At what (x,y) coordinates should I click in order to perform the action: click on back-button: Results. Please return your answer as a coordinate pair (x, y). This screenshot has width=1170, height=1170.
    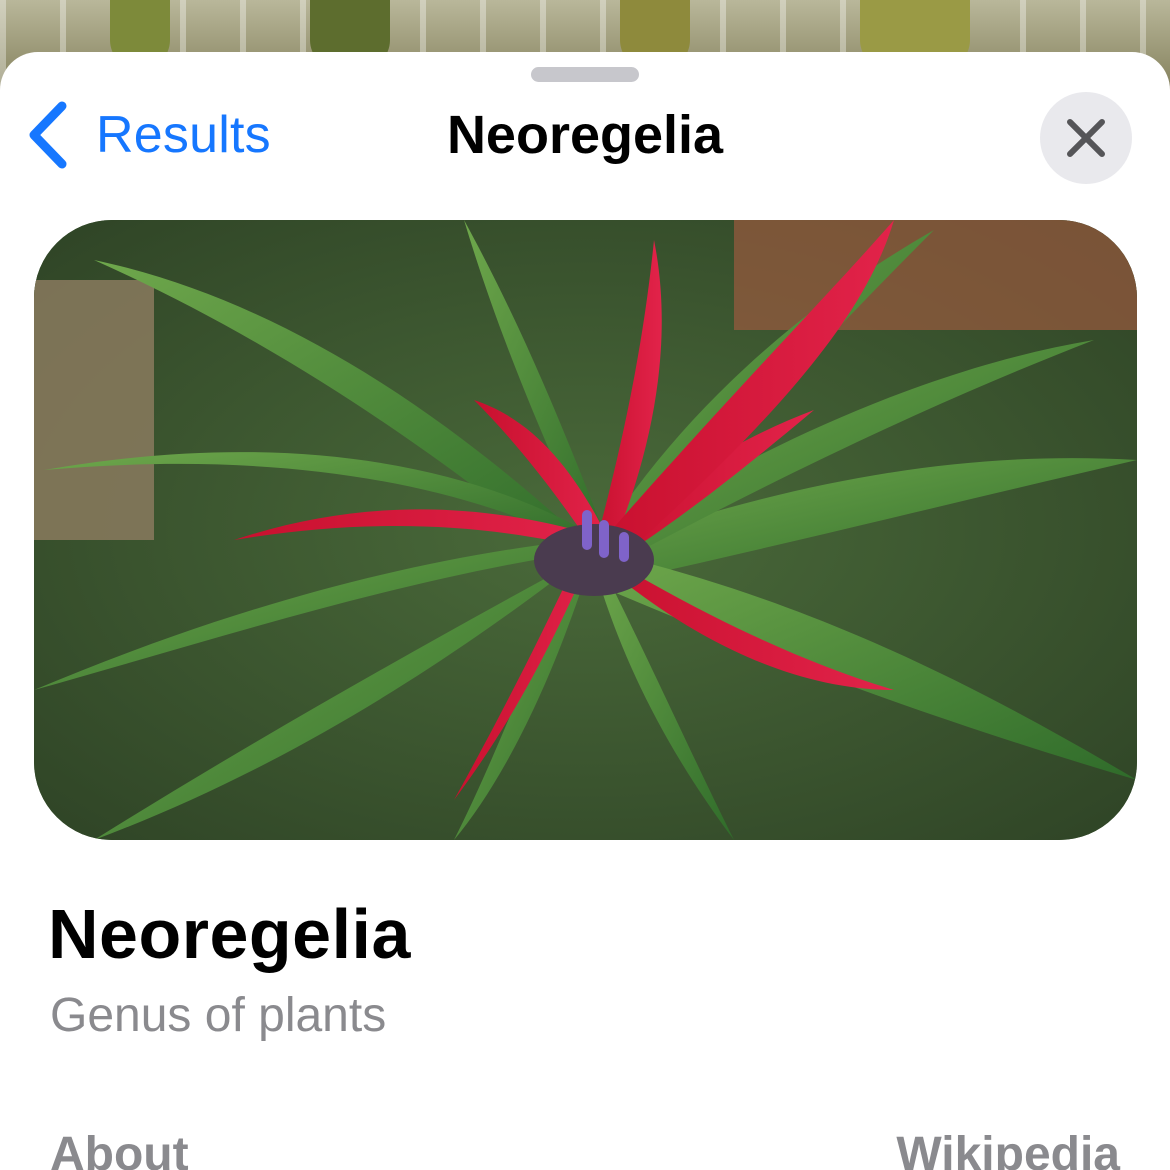
    Looking at the image, I should click on (148, 135).